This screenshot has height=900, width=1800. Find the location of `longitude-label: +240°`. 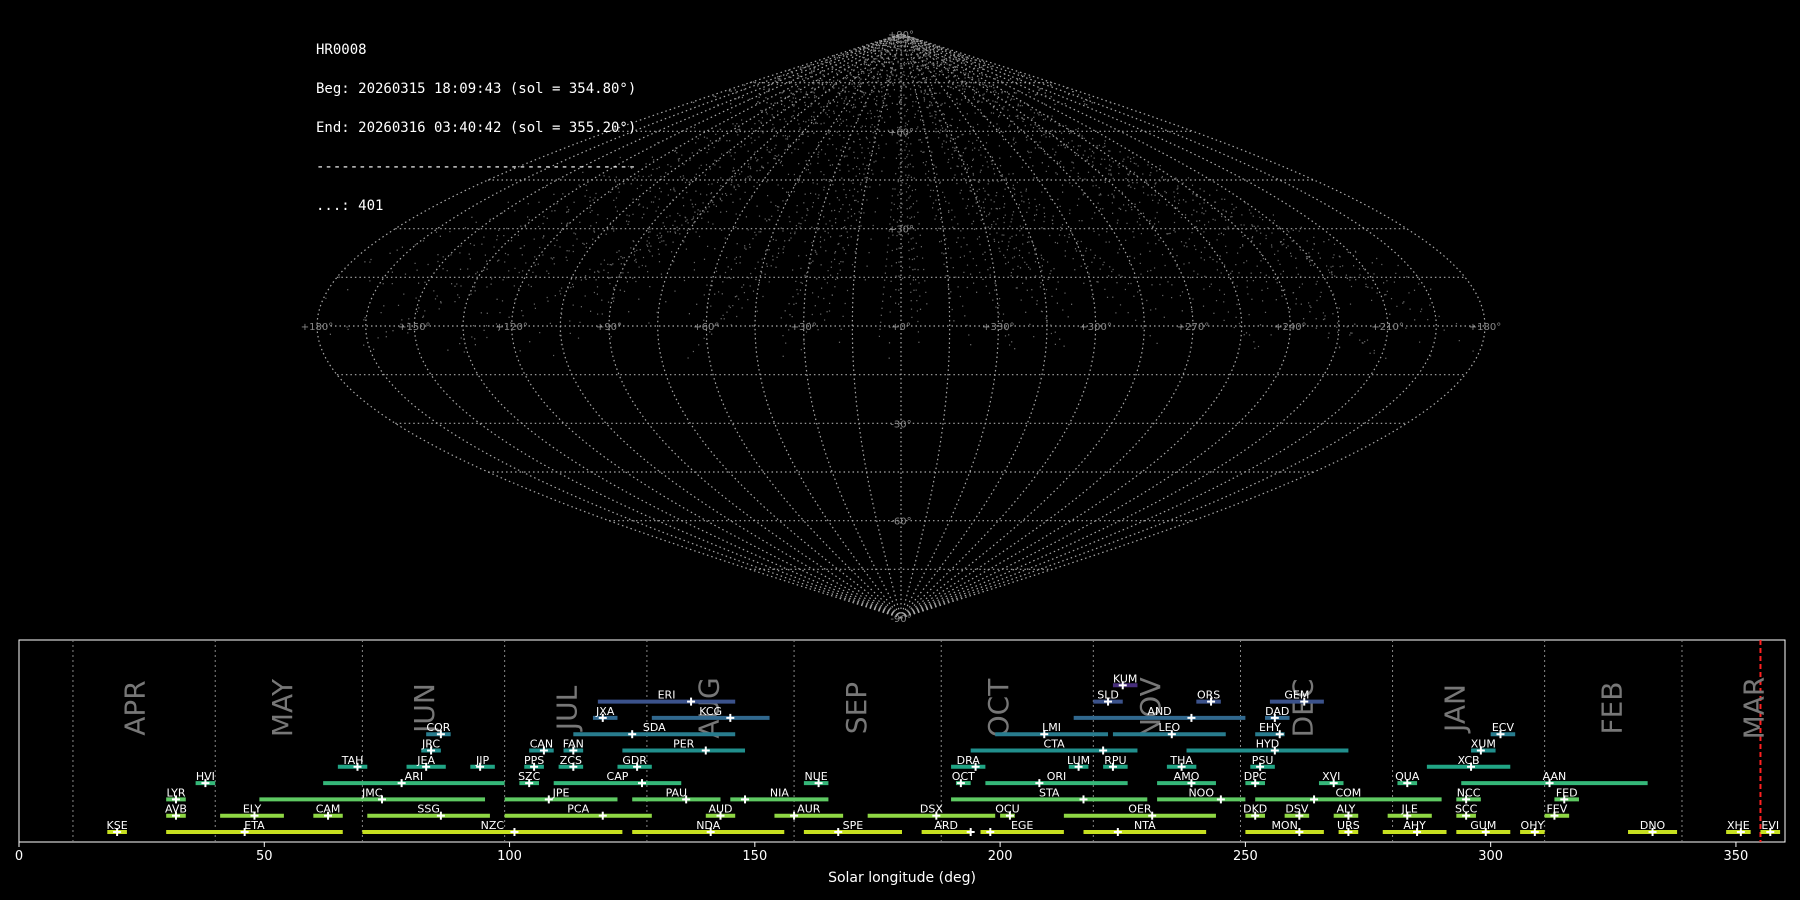

longitude-label: +240° is located at coordinates (1290, 327).